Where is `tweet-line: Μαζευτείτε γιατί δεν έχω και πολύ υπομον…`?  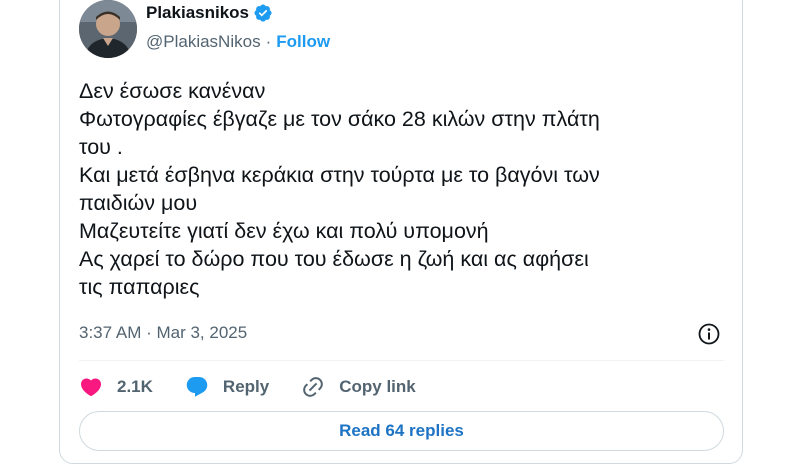 tweet-line: Μαζευτείτε γιατί δεν έχω και πολύ υπομον… is located at coordinates (284, 231).